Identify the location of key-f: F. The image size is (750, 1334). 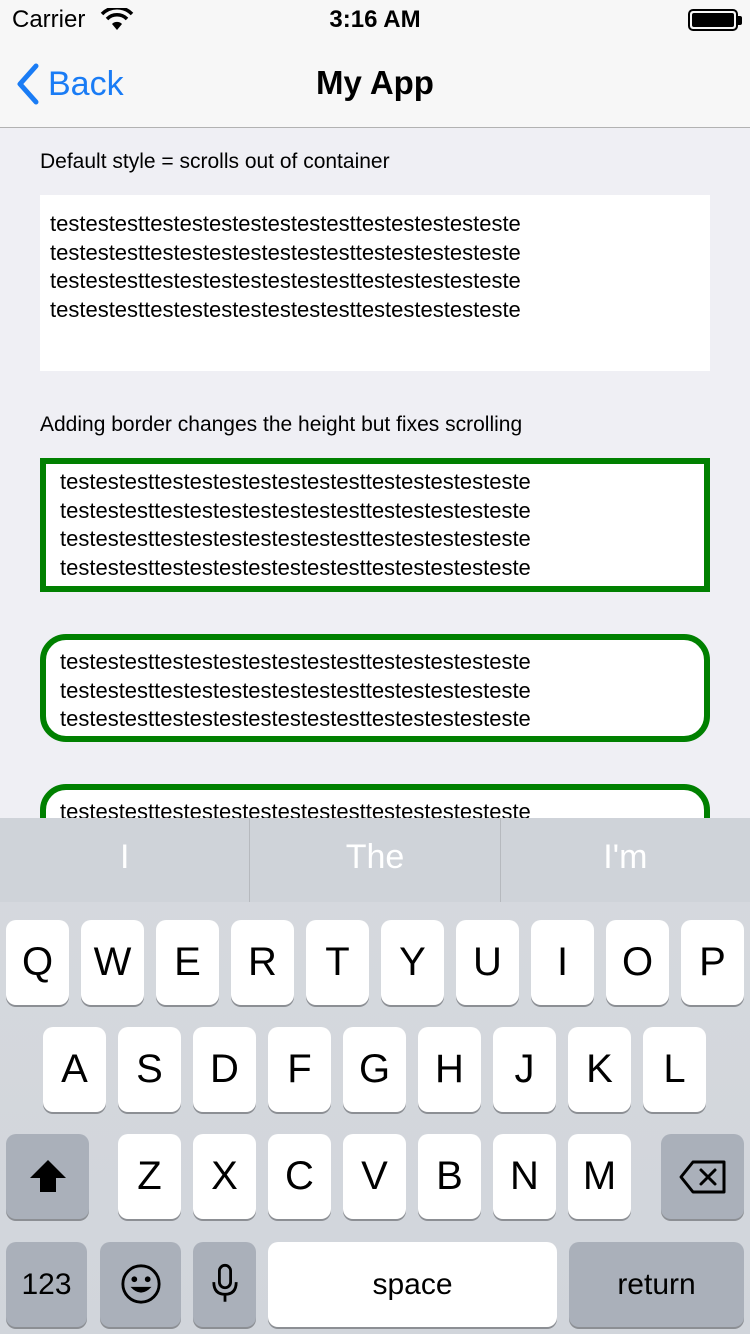
(299, 1069).